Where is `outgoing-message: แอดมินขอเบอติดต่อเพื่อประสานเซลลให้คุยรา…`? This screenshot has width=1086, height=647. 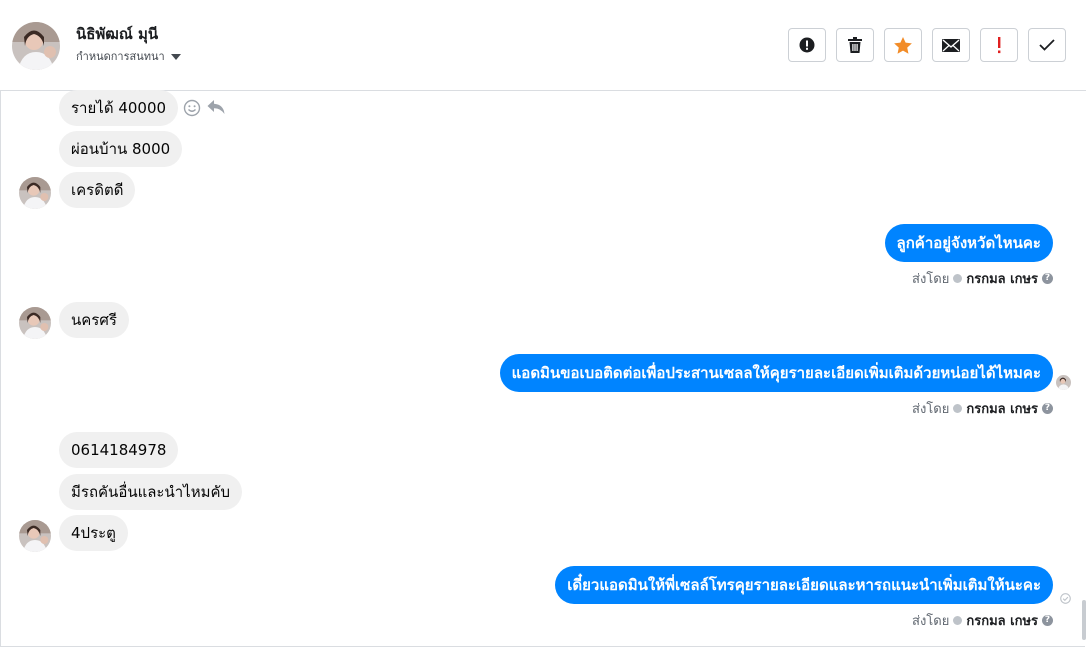 outgoing-message: แอดมินขอเบอติดต่อเพื่อประสานเซลลให้คุยรา… is located at coordinates (776, 373).